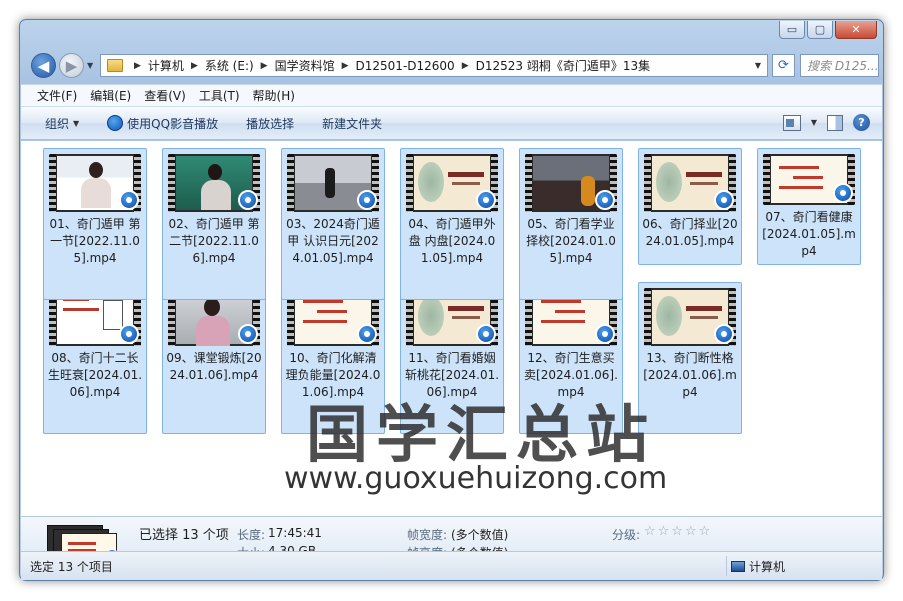 Image resolution: width=903 pixels, height=601 pixels. I want to click on file-name: 04、奇门遁甲外盘 内盘[2024.01.05].mp4, so click(452, 241).